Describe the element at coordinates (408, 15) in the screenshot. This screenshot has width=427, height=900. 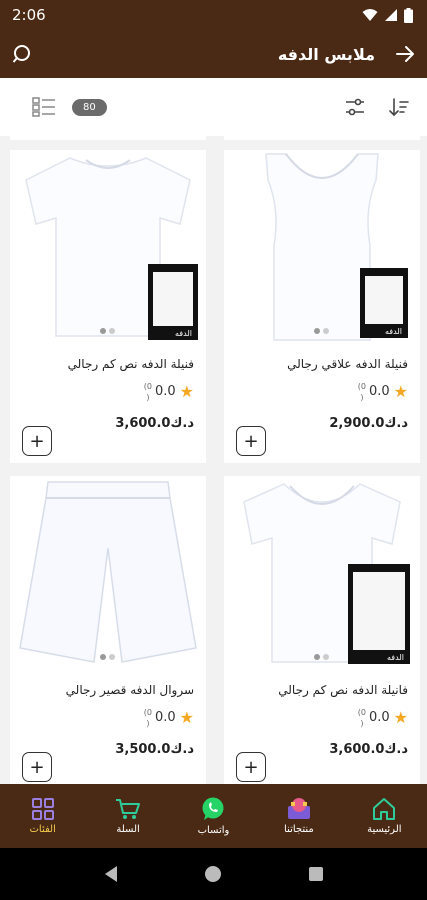
I see `battery-icon` at that location.